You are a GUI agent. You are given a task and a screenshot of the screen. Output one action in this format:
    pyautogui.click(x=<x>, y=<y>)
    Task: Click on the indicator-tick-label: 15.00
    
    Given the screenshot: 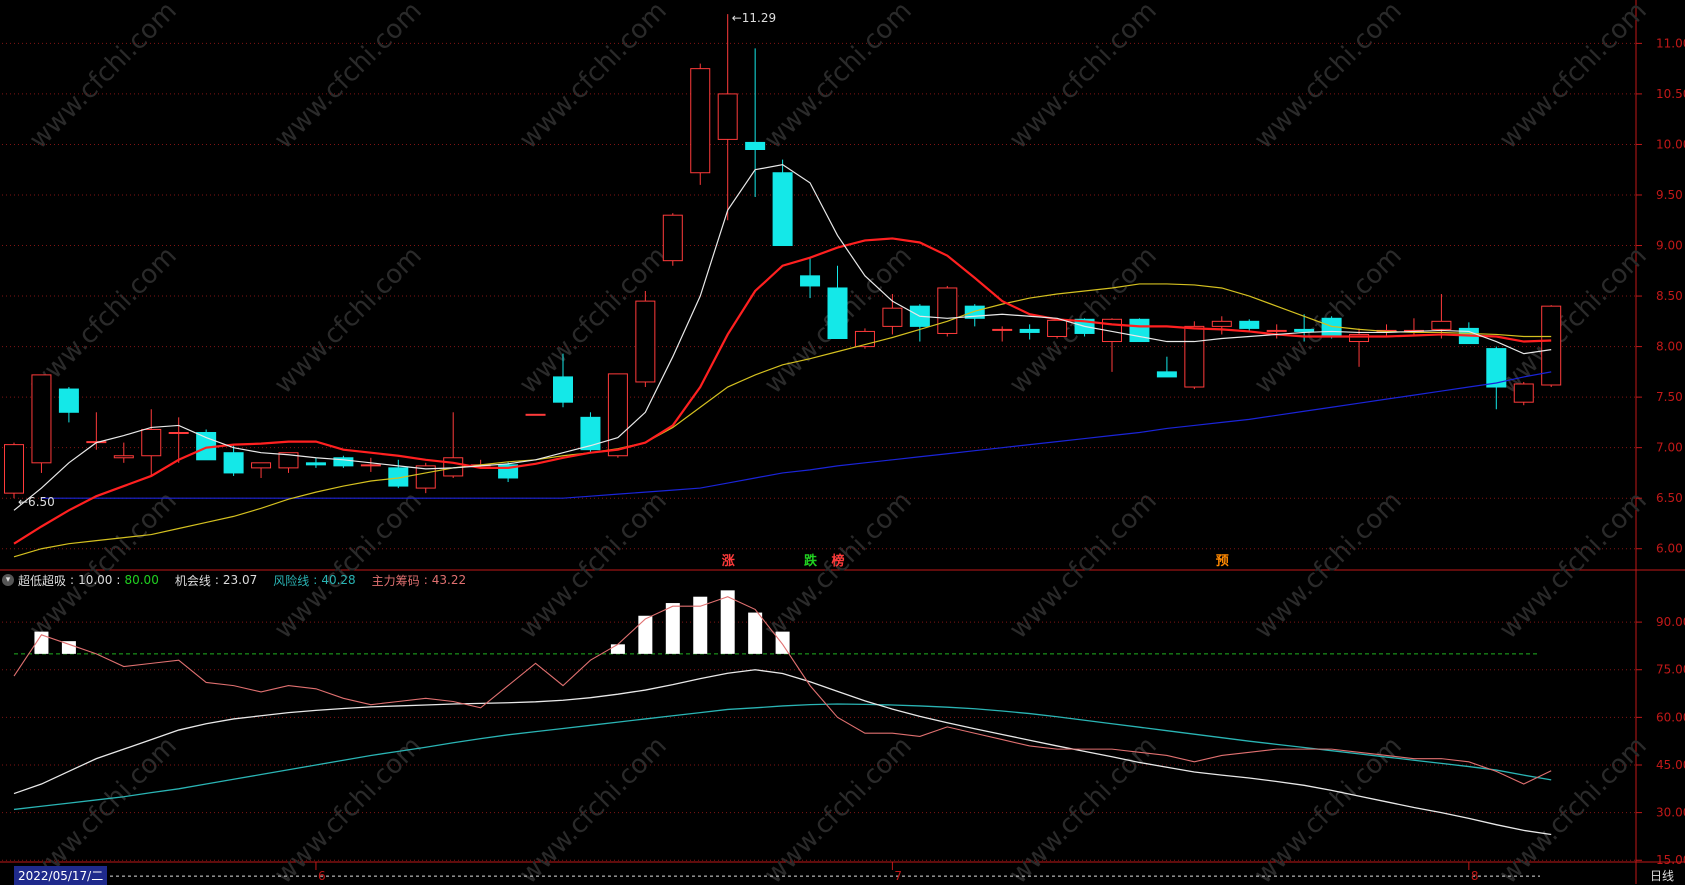 What is the action you would take?
    pyautogui.click(x=1670, y=860)
    